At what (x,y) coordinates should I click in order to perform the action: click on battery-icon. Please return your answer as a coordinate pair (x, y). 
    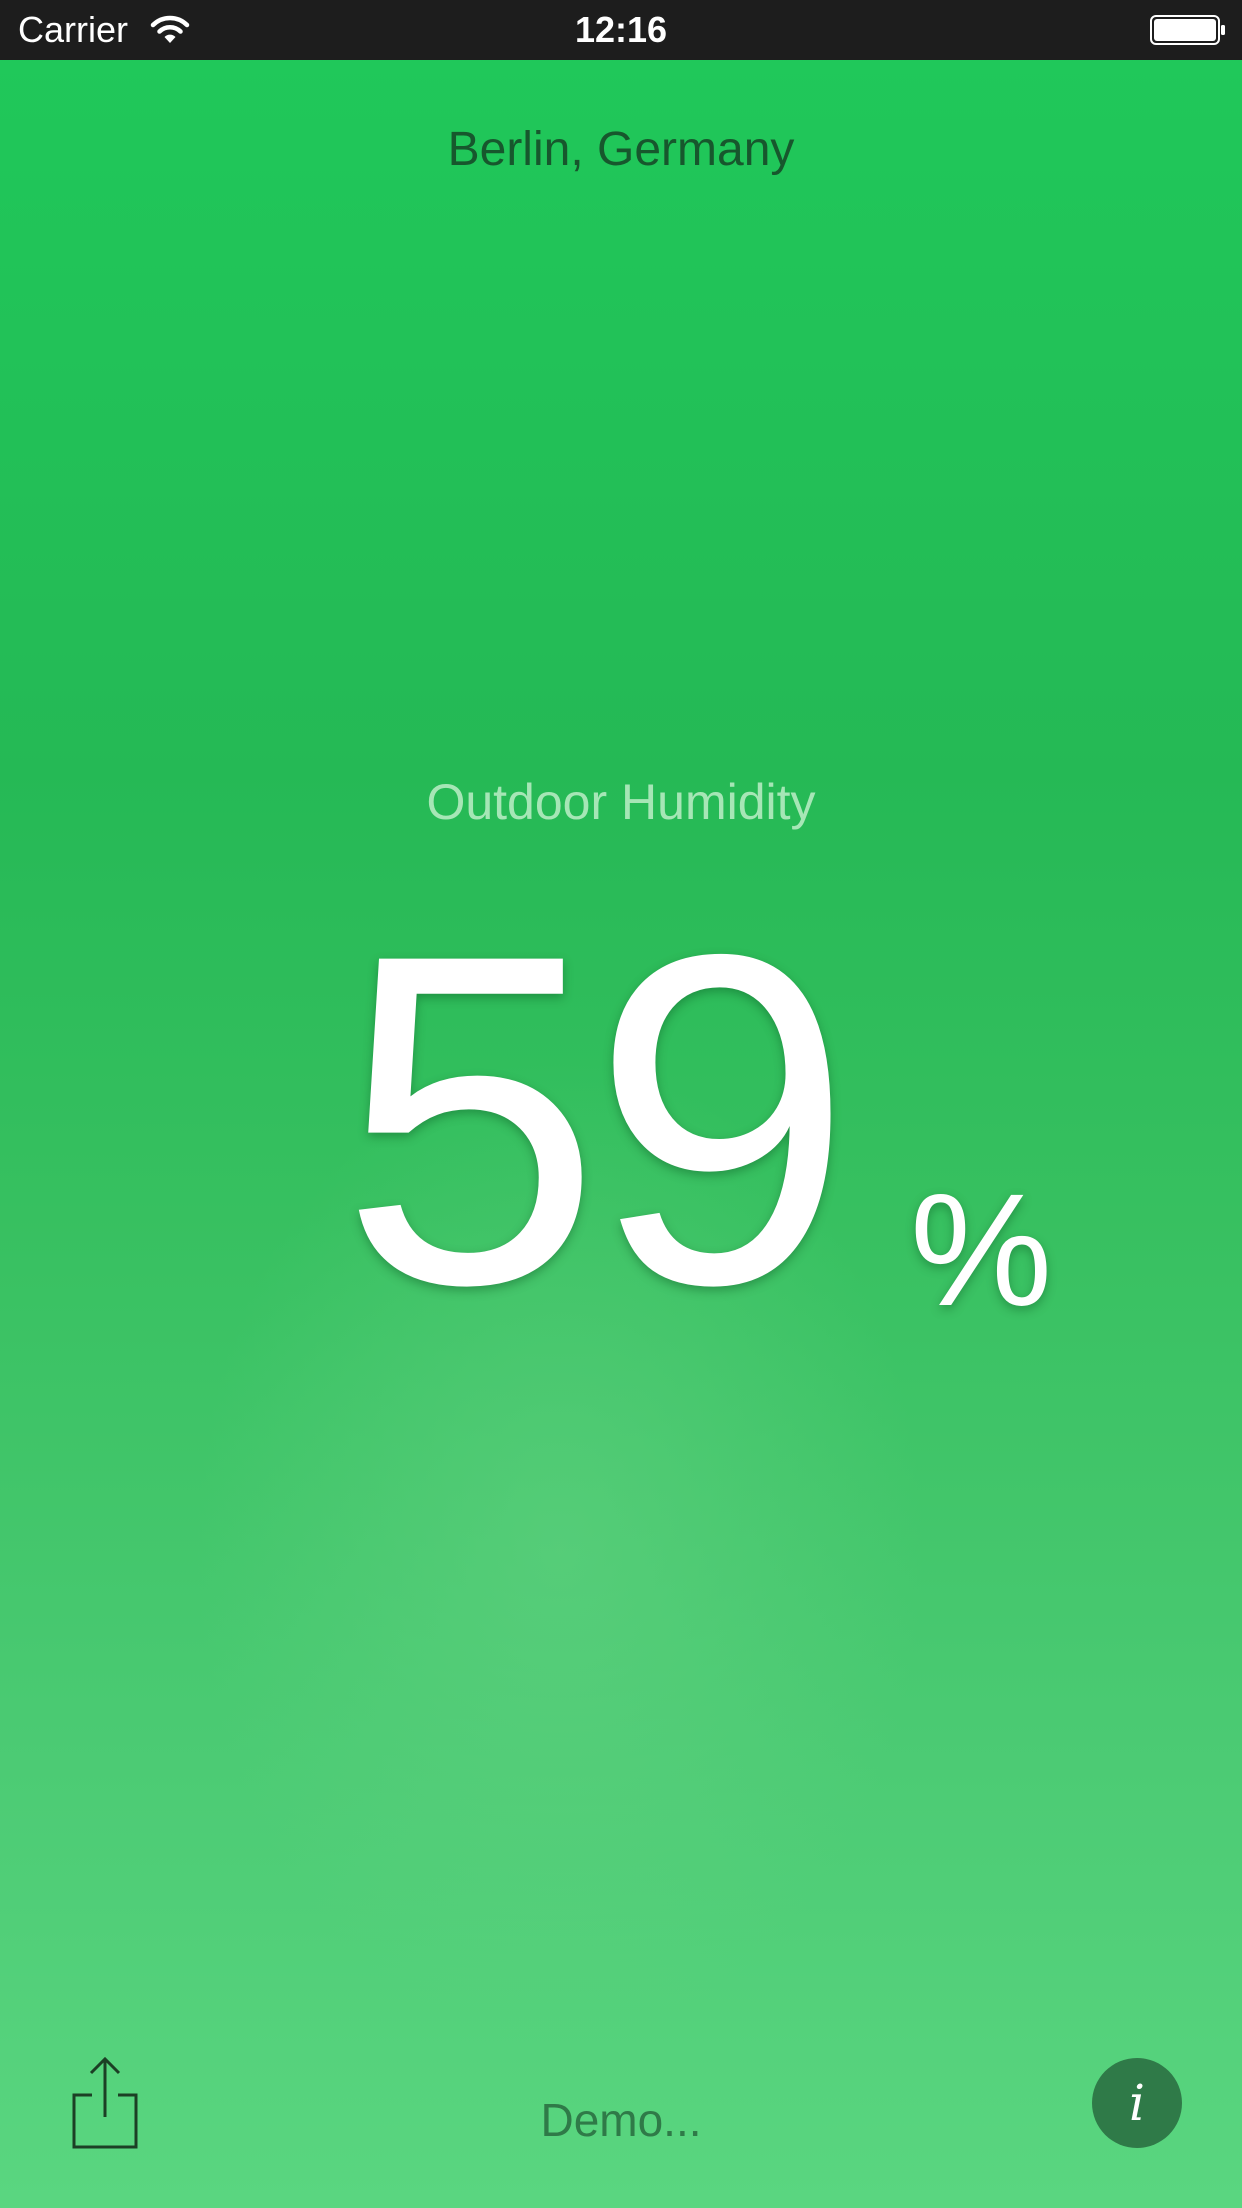
    Looking at the image, I should click on (1187, 30).